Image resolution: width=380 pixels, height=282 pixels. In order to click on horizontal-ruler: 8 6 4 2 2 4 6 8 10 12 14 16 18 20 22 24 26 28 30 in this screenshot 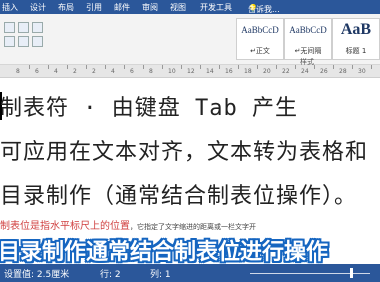, I will do `click(190, 71)`.